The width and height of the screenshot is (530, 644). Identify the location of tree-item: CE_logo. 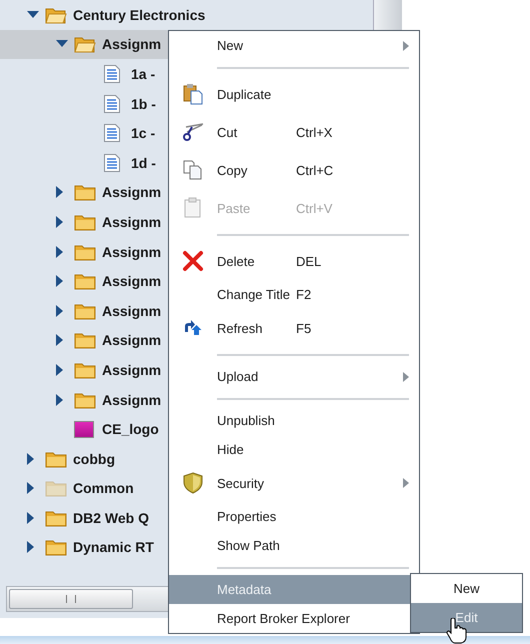
(84, 429).